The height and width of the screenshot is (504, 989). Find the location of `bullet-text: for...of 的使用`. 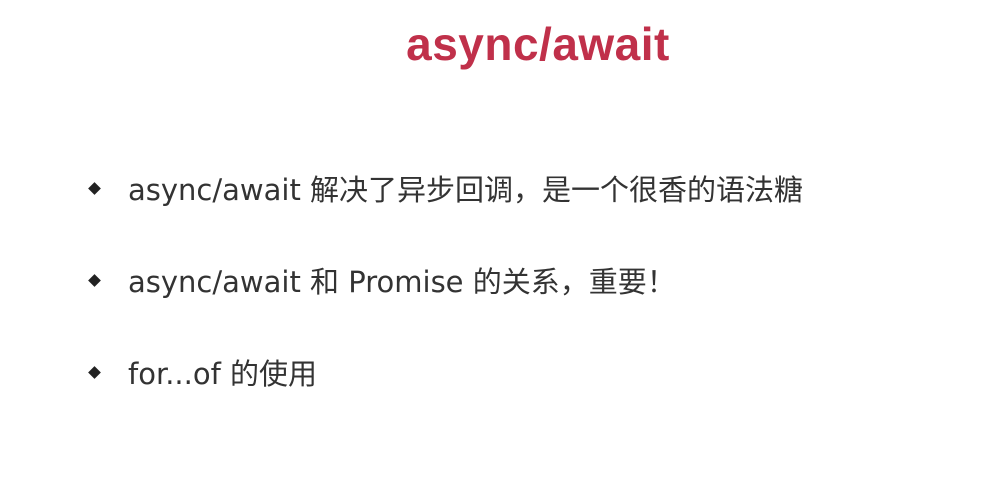

bullet-text: for...of 的使用 is located at coordinates (223, 374).